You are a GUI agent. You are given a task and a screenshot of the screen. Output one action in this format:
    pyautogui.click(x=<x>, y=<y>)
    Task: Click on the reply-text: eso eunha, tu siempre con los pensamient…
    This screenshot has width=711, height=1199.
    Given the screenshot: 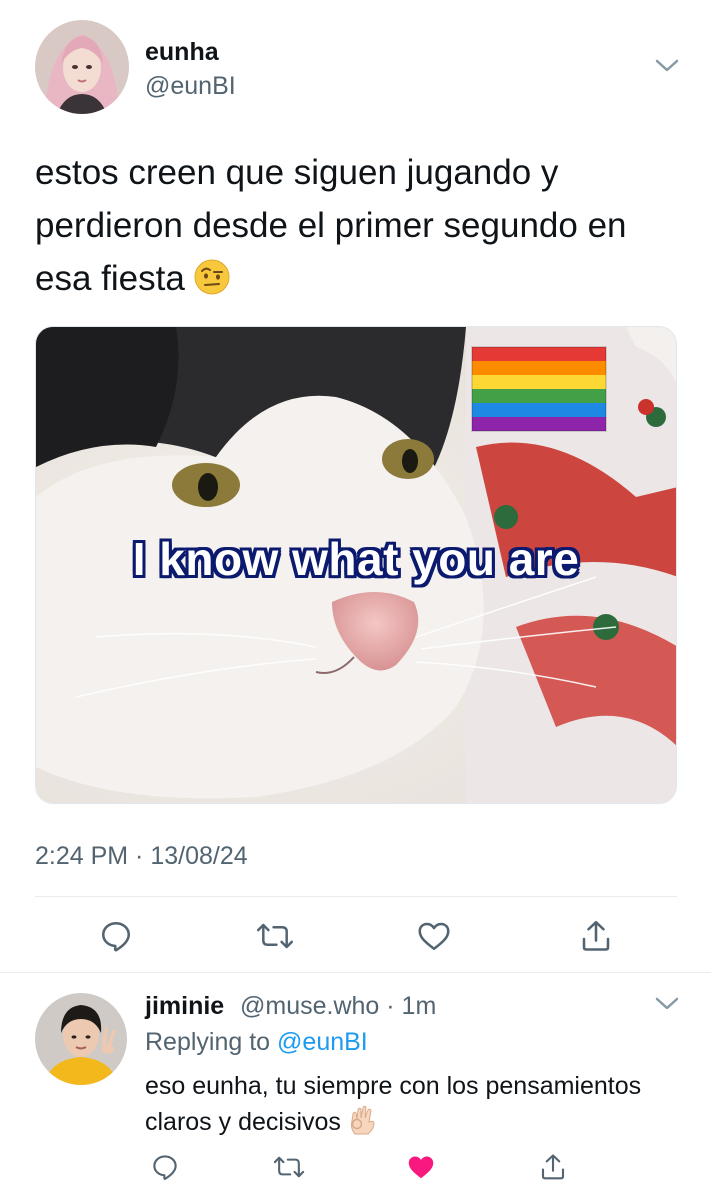 What is the action you would take?
    pyautogui.click(x=405, y=1107)
    